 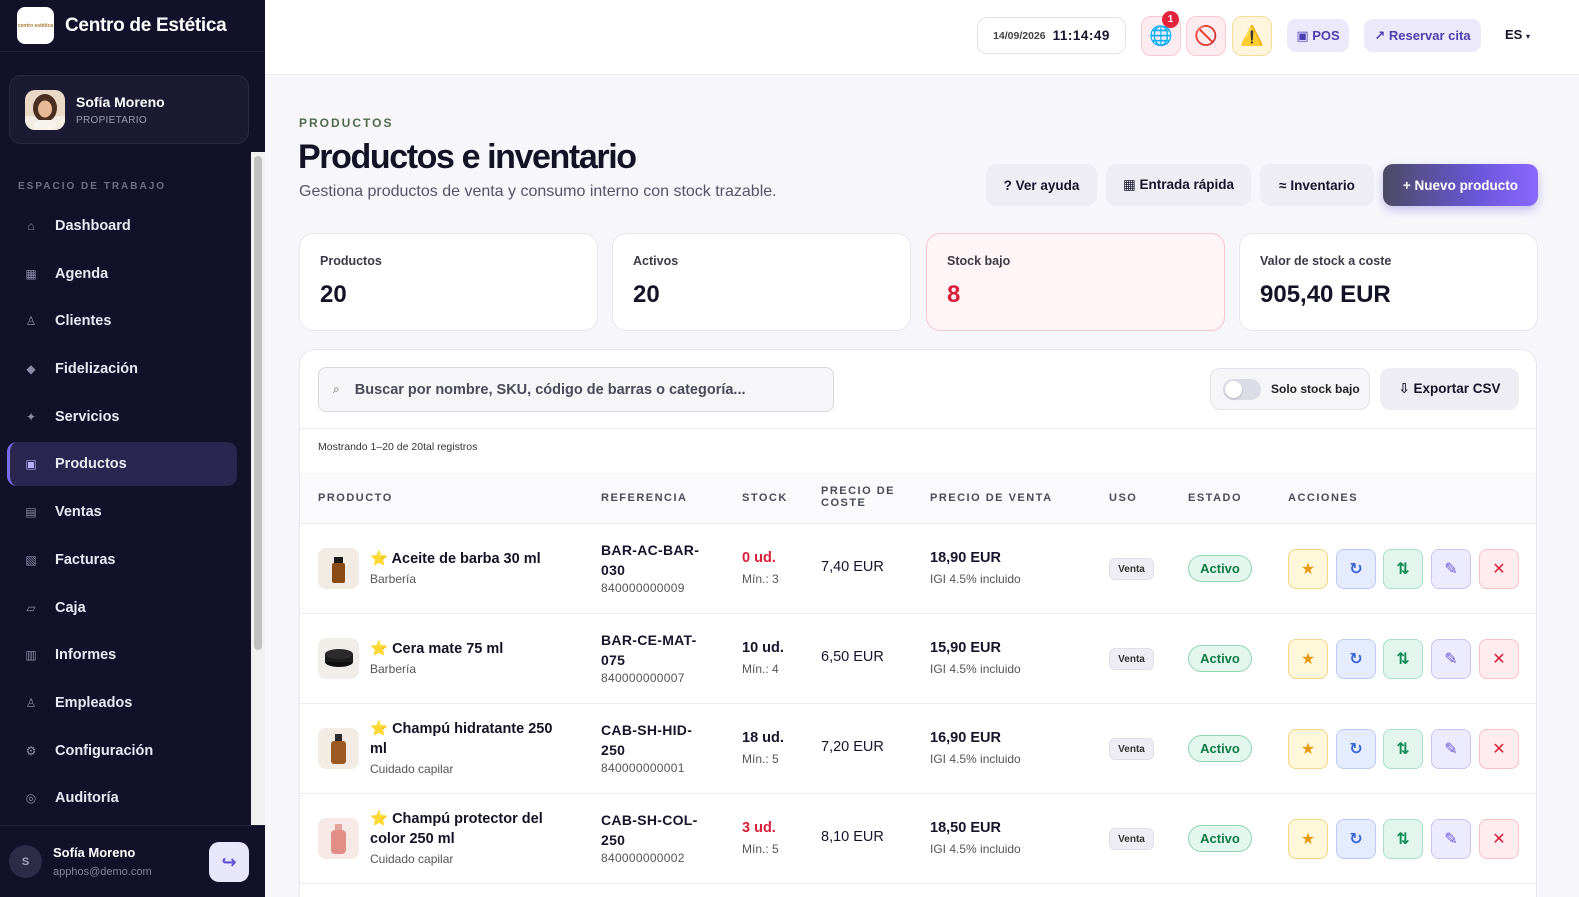 What do you see at coordinates (122, 560) in the screenshot?
I see `sidebar-item-facturas: ▧ Facturas` at bounding box center [122, 560].